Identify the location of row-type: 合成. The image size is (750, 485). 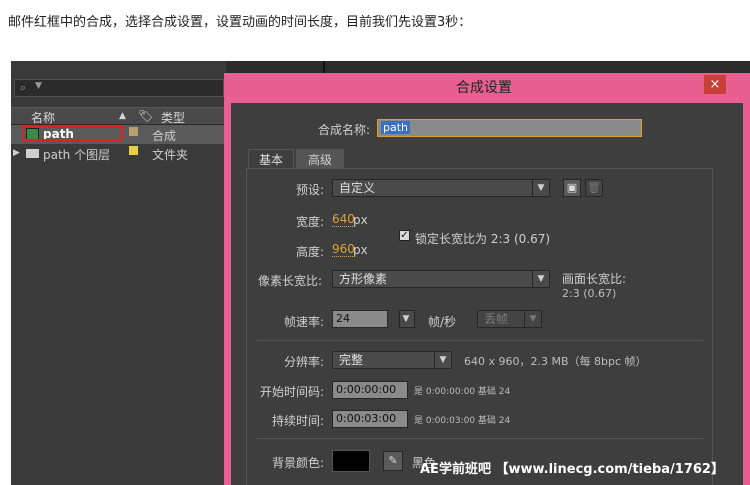
(164, 136).